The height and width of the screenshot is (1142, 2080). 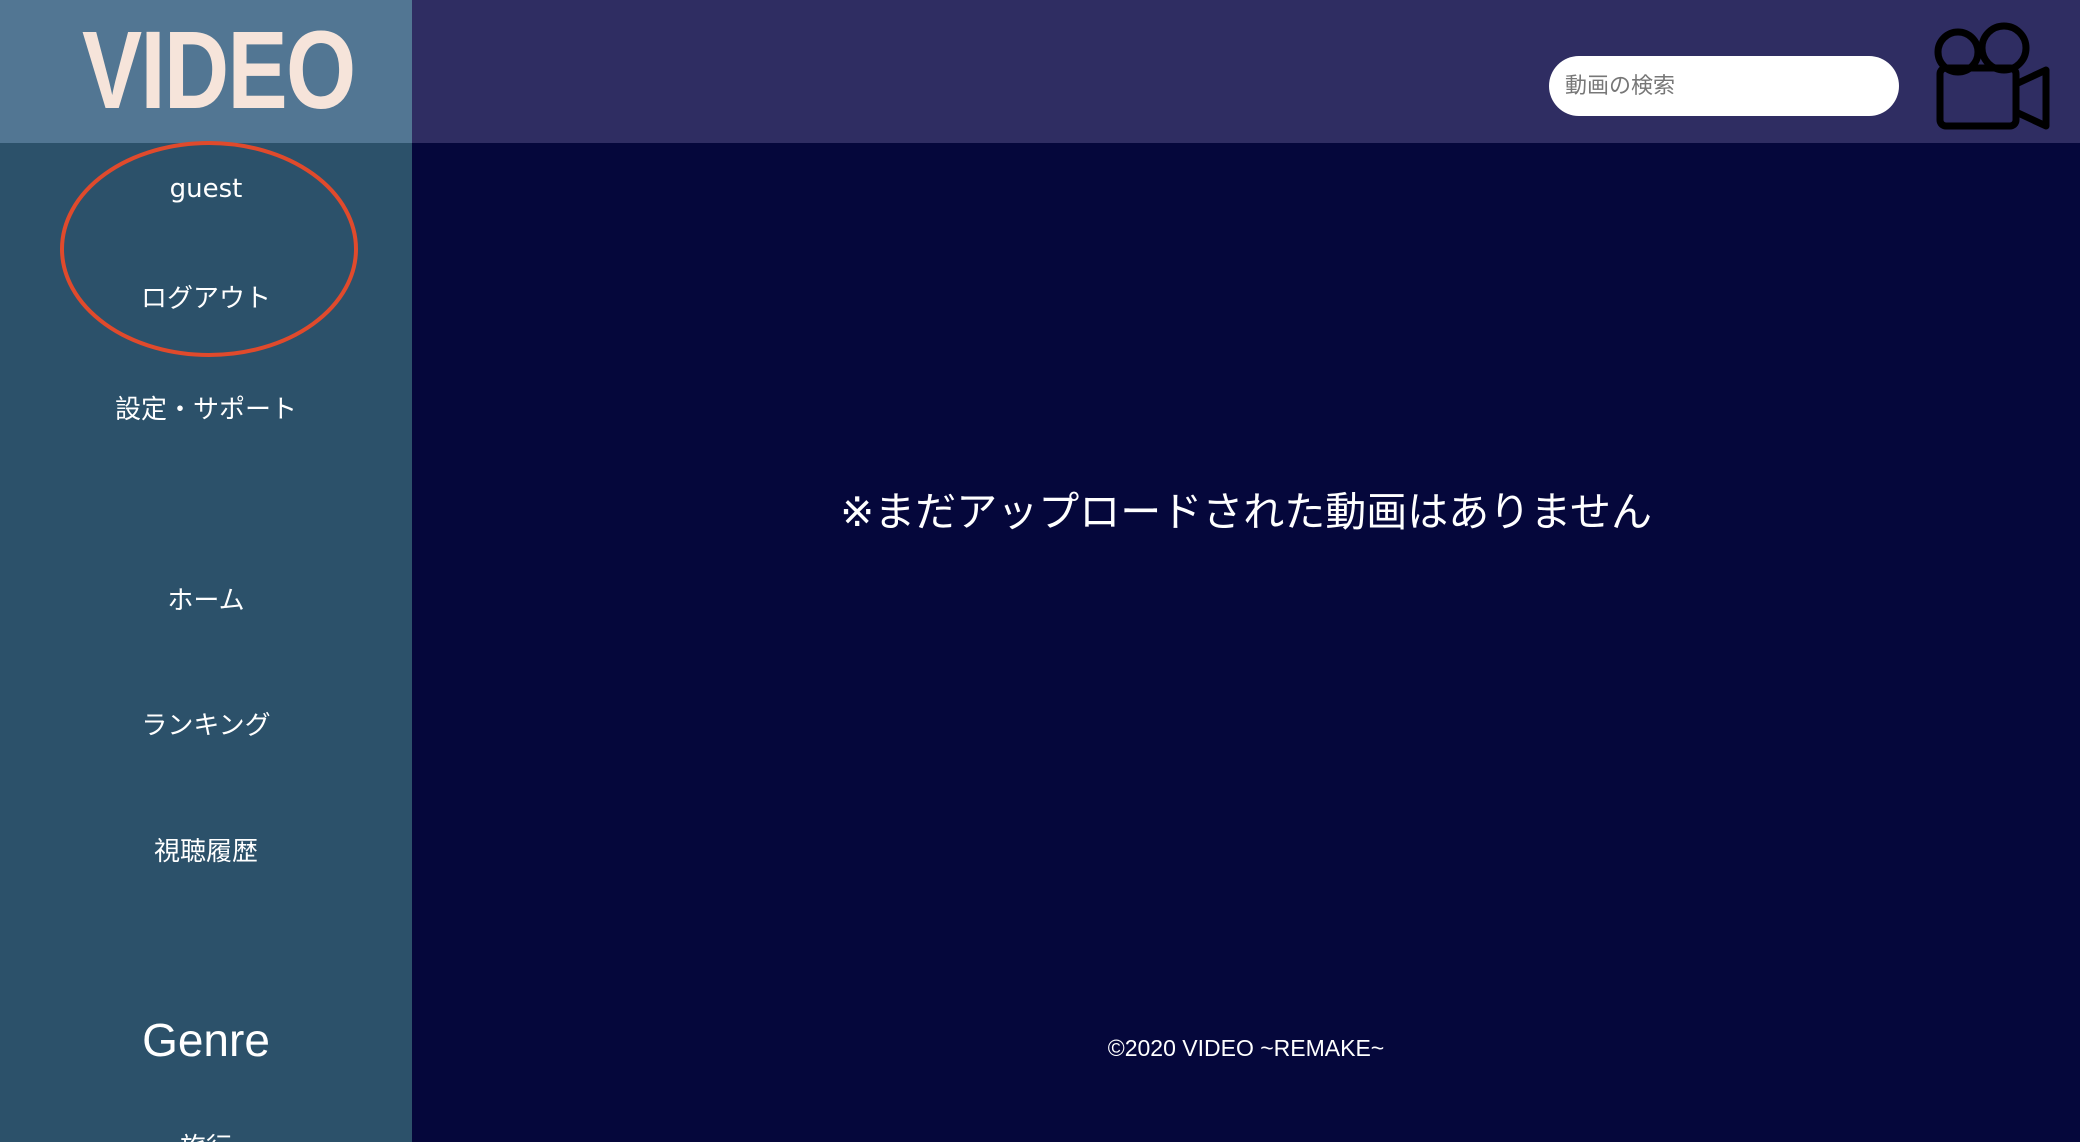 I want to click on search-input, so click(x=1724, y=86).